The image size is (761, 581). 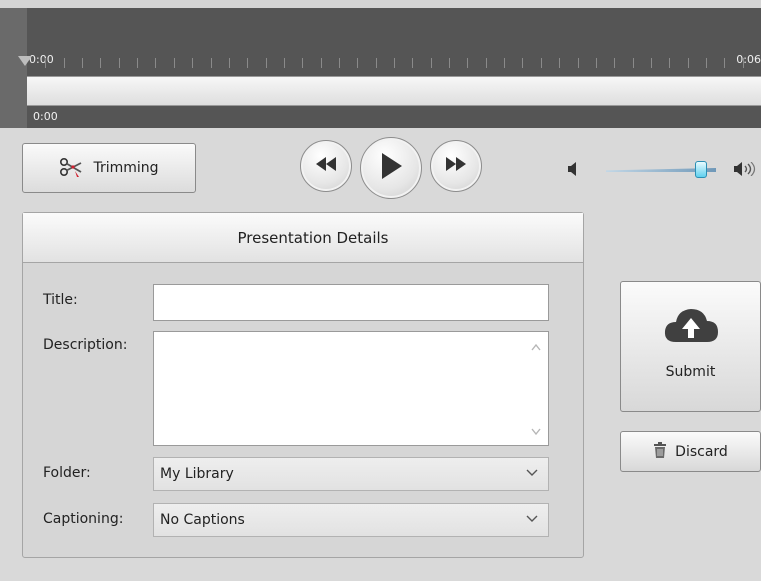 What do you see at coordinates (25, 61) in the screenshot?
I see `playhead-marker` at bounding box center [25, 61].